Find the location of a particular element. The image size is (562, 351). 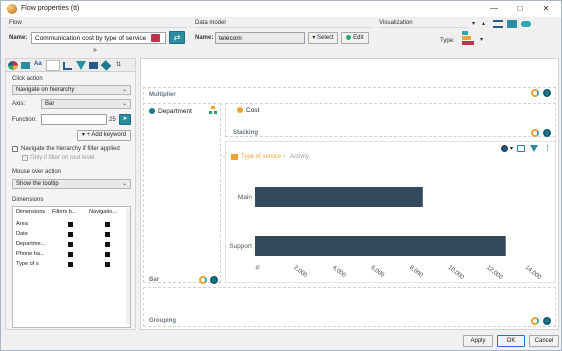

filter-tab-icon is located at coordinates (81, 65).